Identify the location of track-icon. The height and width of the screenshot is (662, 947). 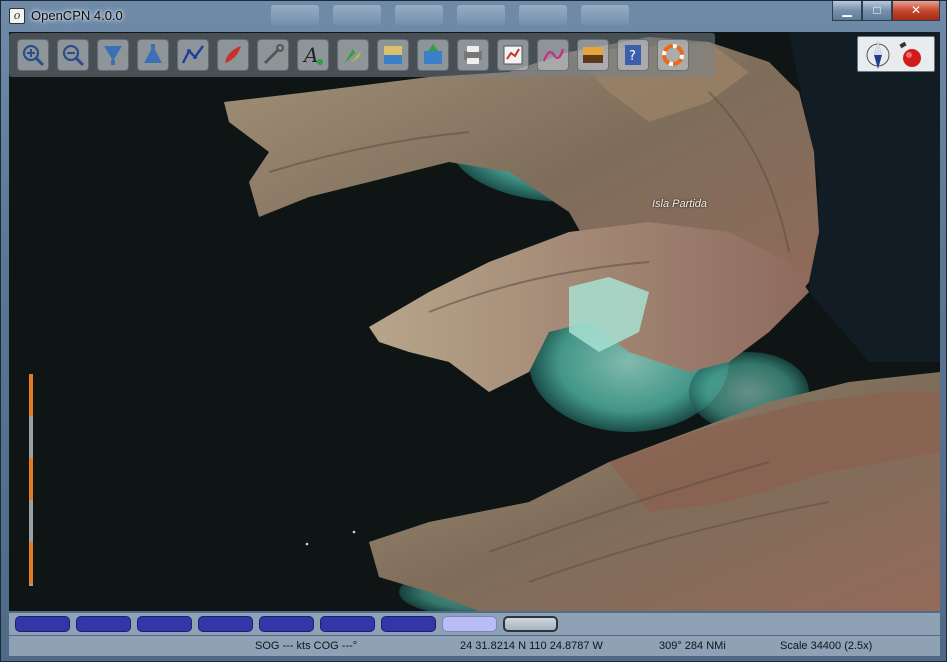
(553, 55).